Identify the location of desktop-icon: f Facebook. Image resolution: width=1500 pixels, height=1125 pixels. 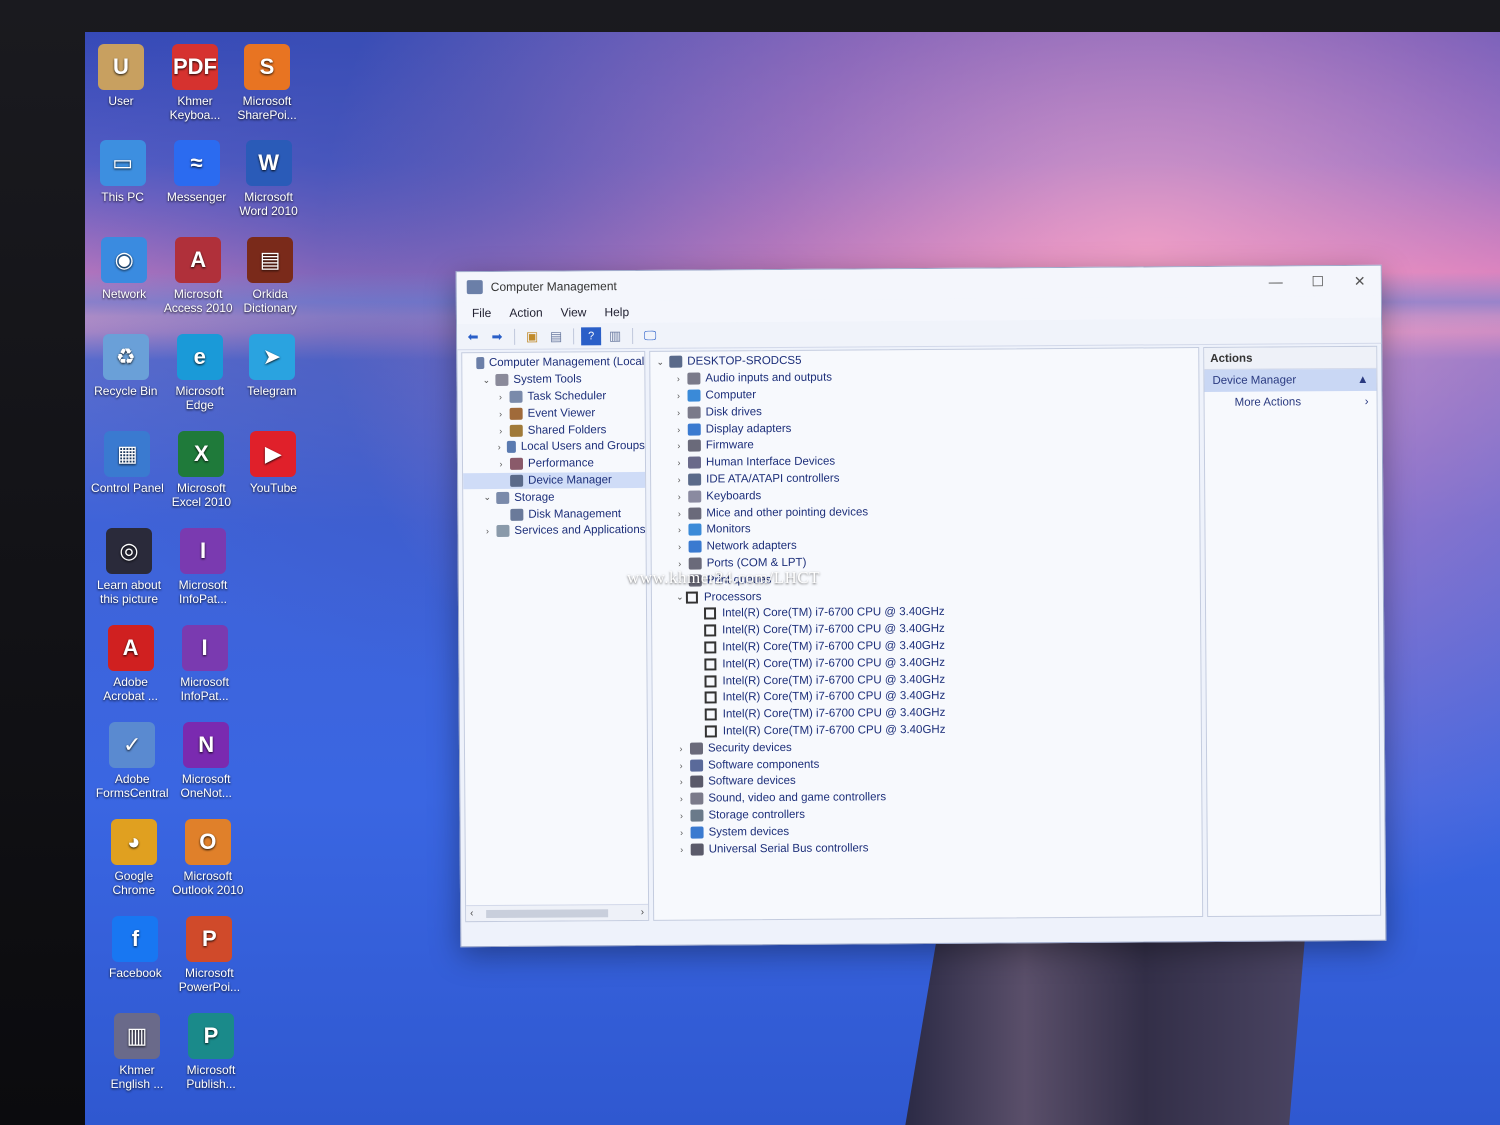
(135, 948).